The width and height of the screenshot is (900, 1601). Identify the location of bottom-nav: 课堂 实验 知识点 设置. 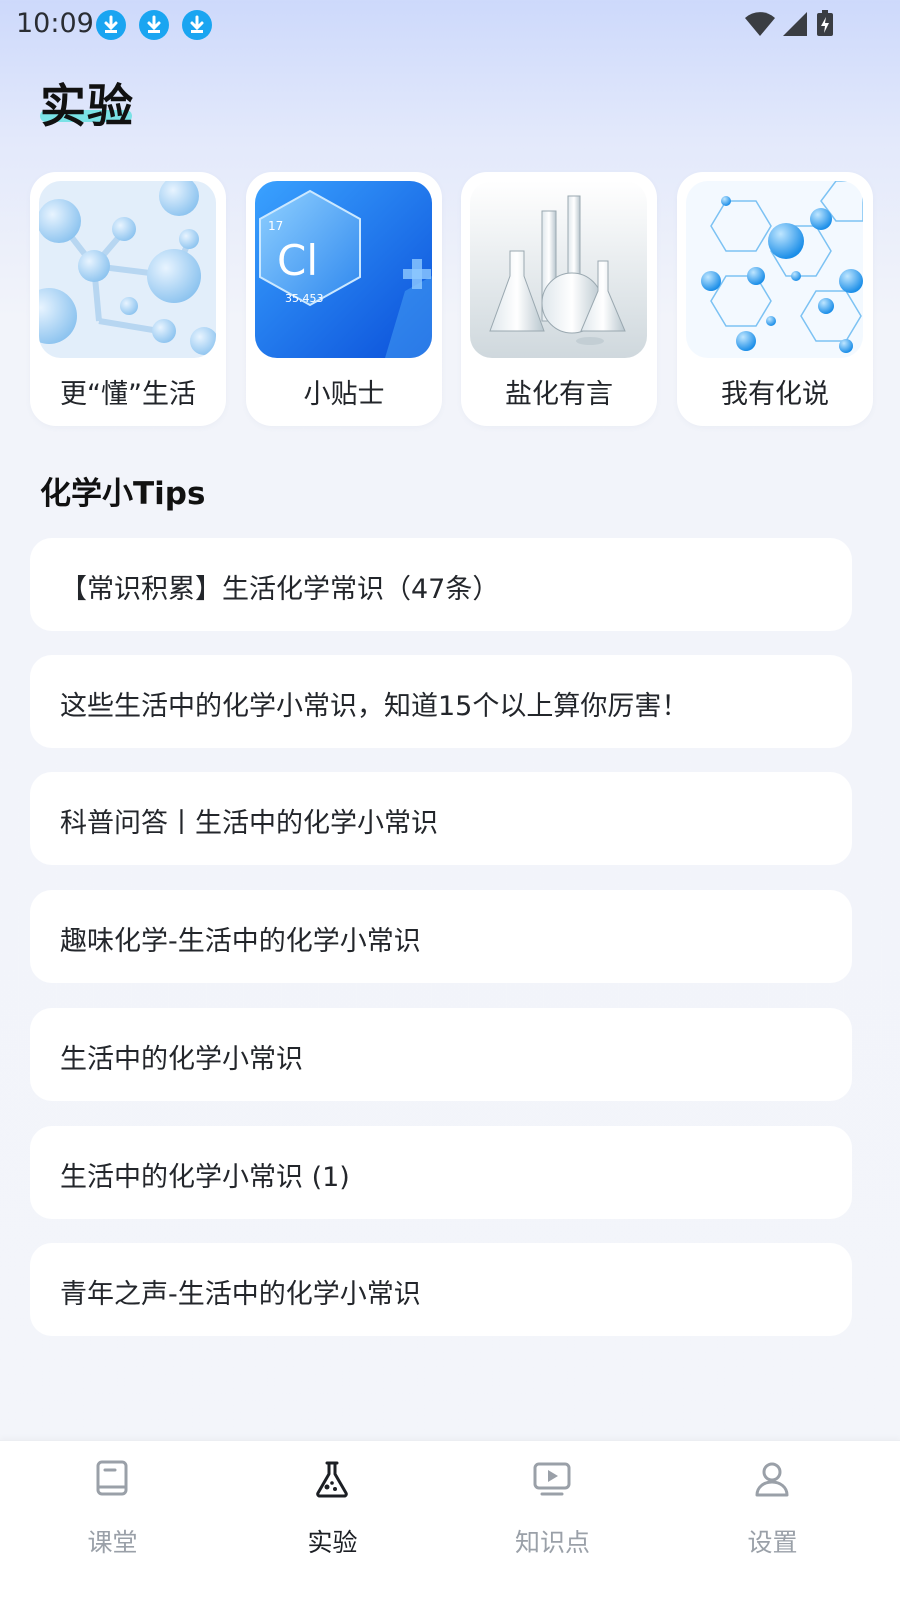
(450, 1520).